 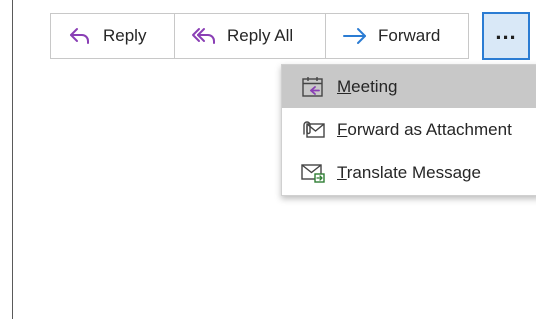 I want to click on meeting-calendar-icon, so click(x=313, y=87).